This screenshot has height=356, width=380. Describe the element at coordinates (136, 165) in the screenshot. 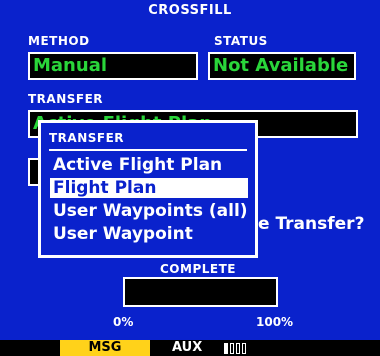

I see `popup-item-active-flight-plan: Active Flight Plan` at that location.